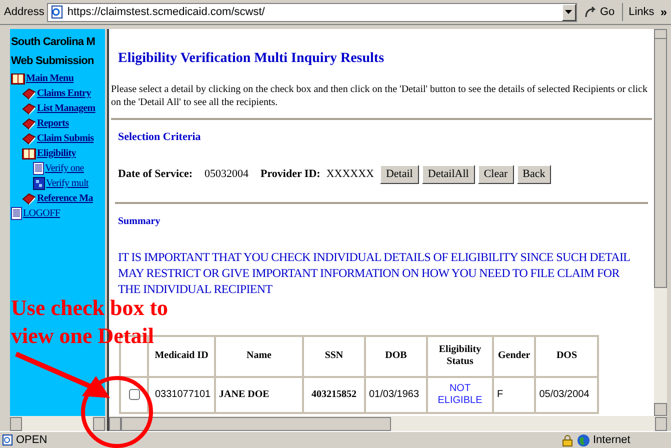 Image resolution: width=671 pixels, height=448 pixels. I want to click on row-checkbox, so click(134, 394).